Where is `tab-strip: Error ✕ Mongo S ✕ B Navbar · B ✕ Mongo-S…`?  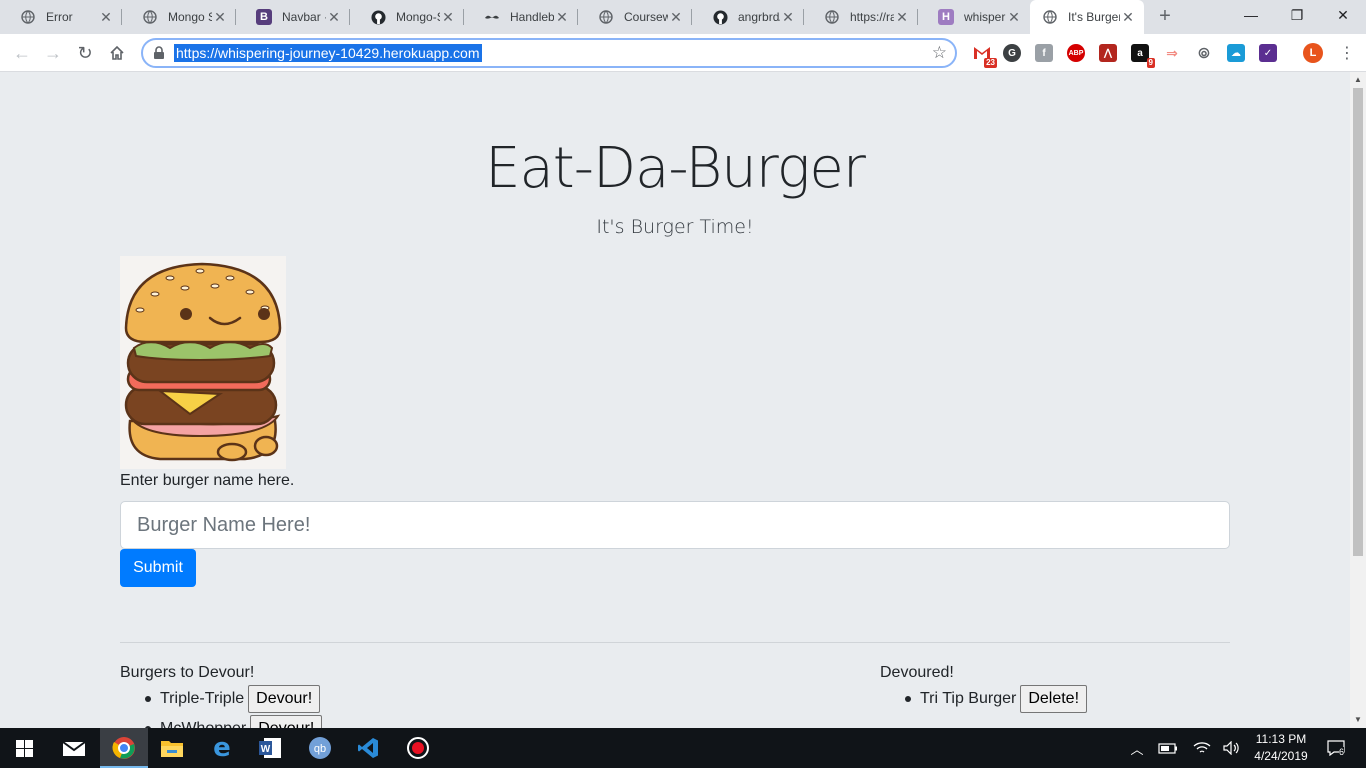
tab-strip: Error ✕ Mongo S ✕ B Navbar · B ✕ Mongo-S… is located at coordinates (683, 17).